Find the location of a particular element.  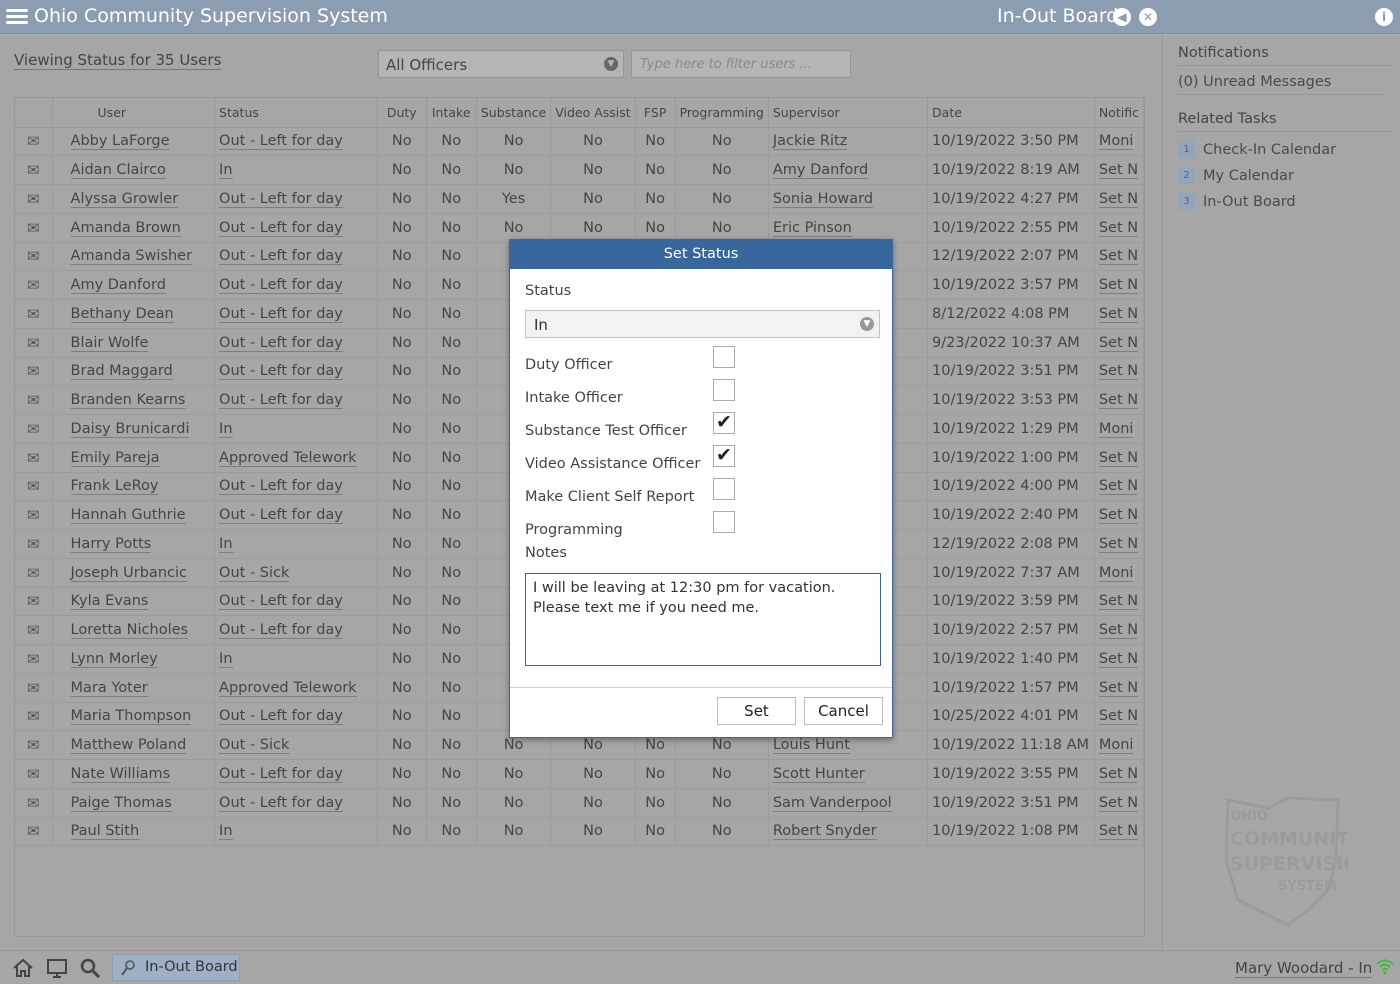

user-link: Alyssa Growler is located at coordinates (124, 199).